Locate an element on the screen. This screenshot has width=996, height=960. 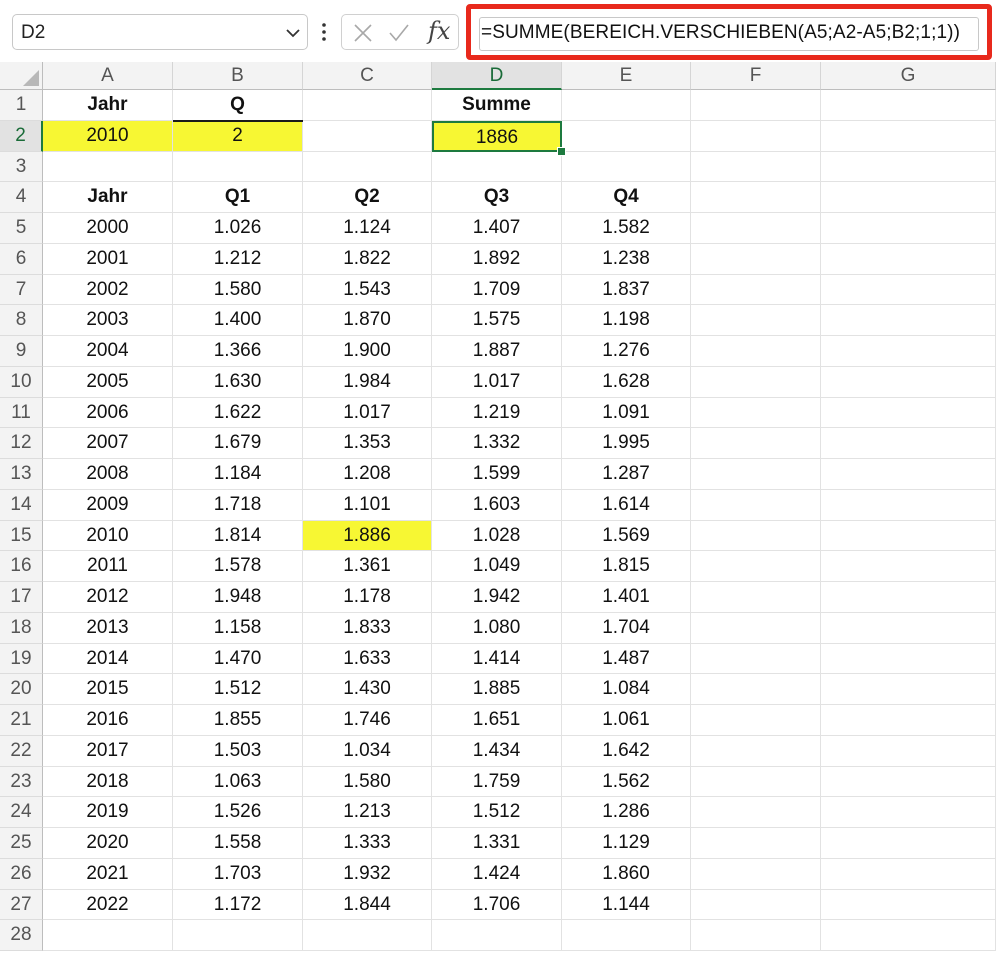
row-header: 28 is located at coordinates (21, 935).